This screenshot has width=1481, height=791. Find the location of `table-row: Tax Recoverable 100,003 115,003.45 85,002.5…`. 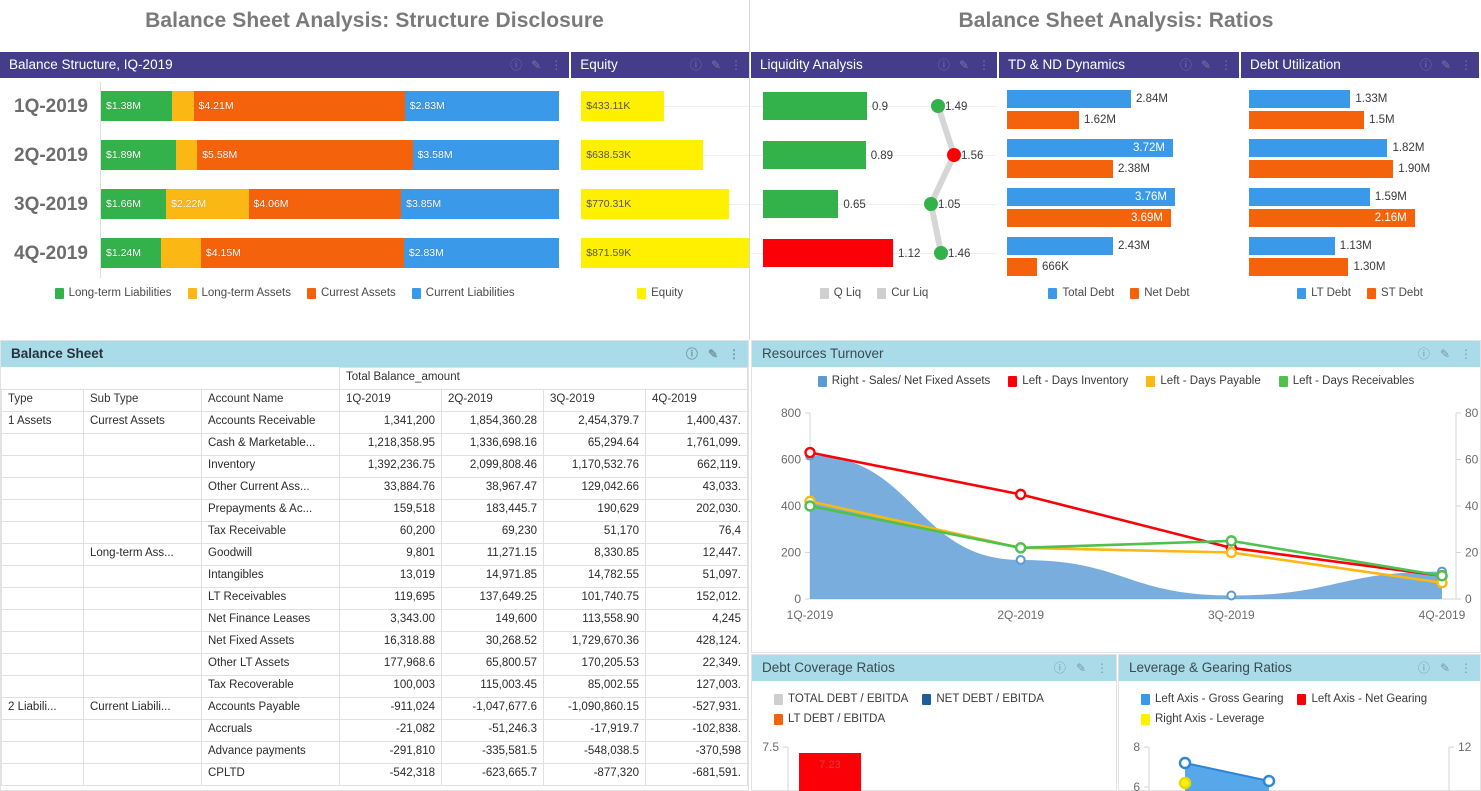

table-row: Tax Recoverable 100,003 115,003.45 85,002.5… is located at coordinates (374, 686).